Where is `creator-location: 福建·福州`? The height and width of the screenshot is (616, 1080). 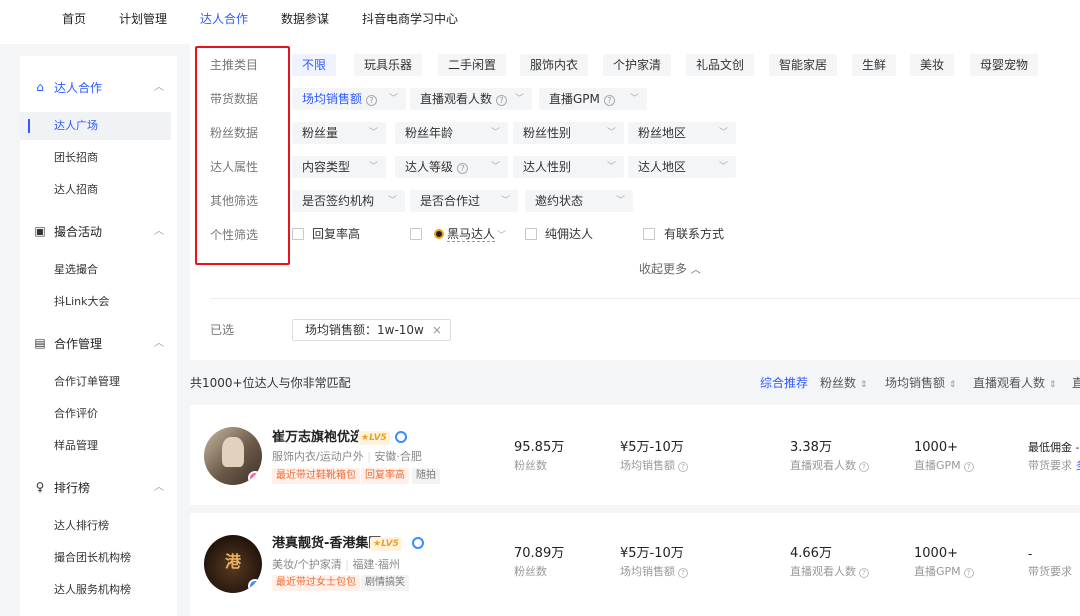 creator-location: 福建·福州 is located at coordinates (376, 564).